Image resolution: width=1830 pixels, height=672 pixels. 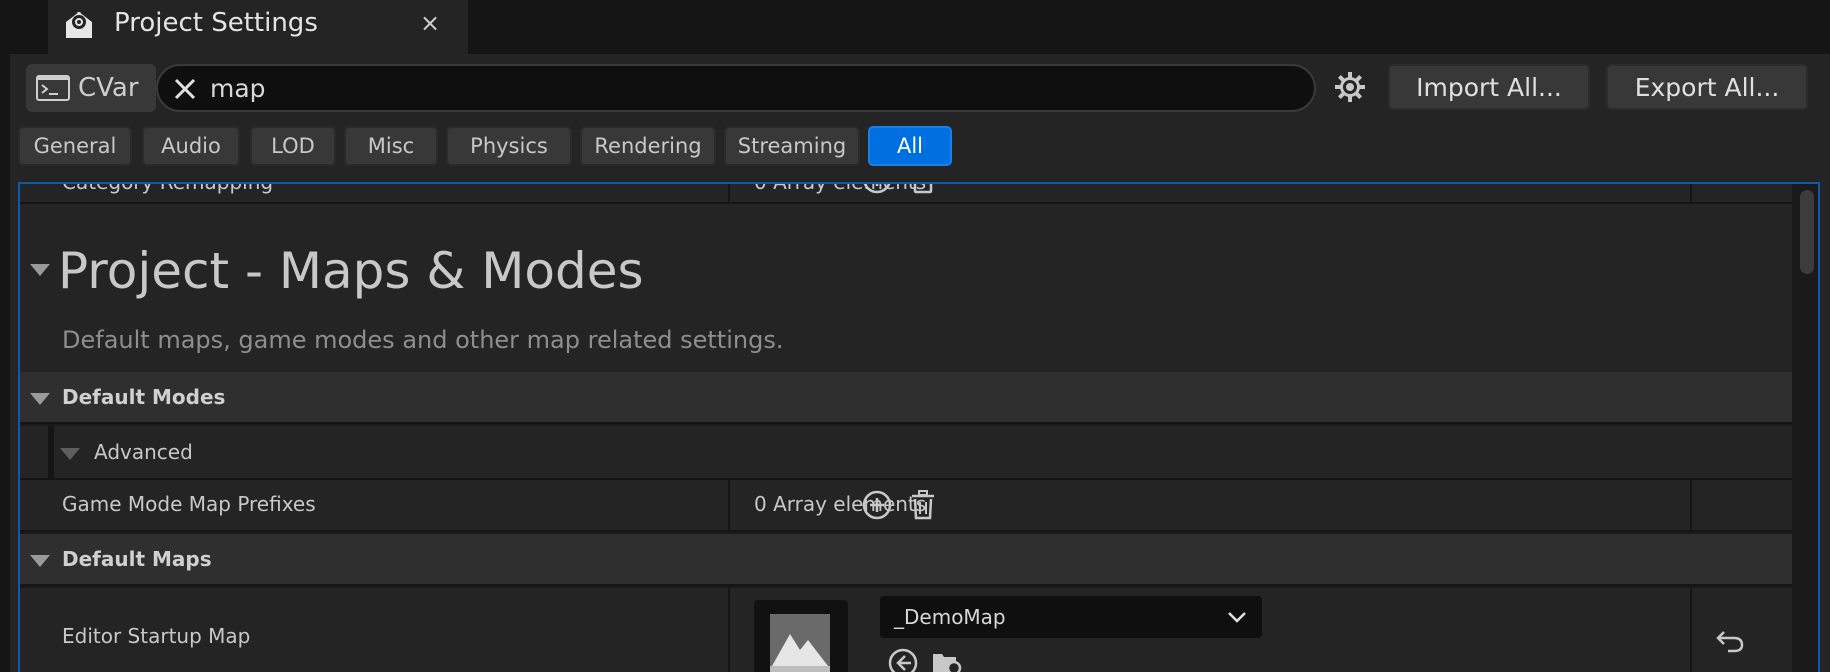 I want to click on chip-streaming: Streaming, so click(x=792, y=146).